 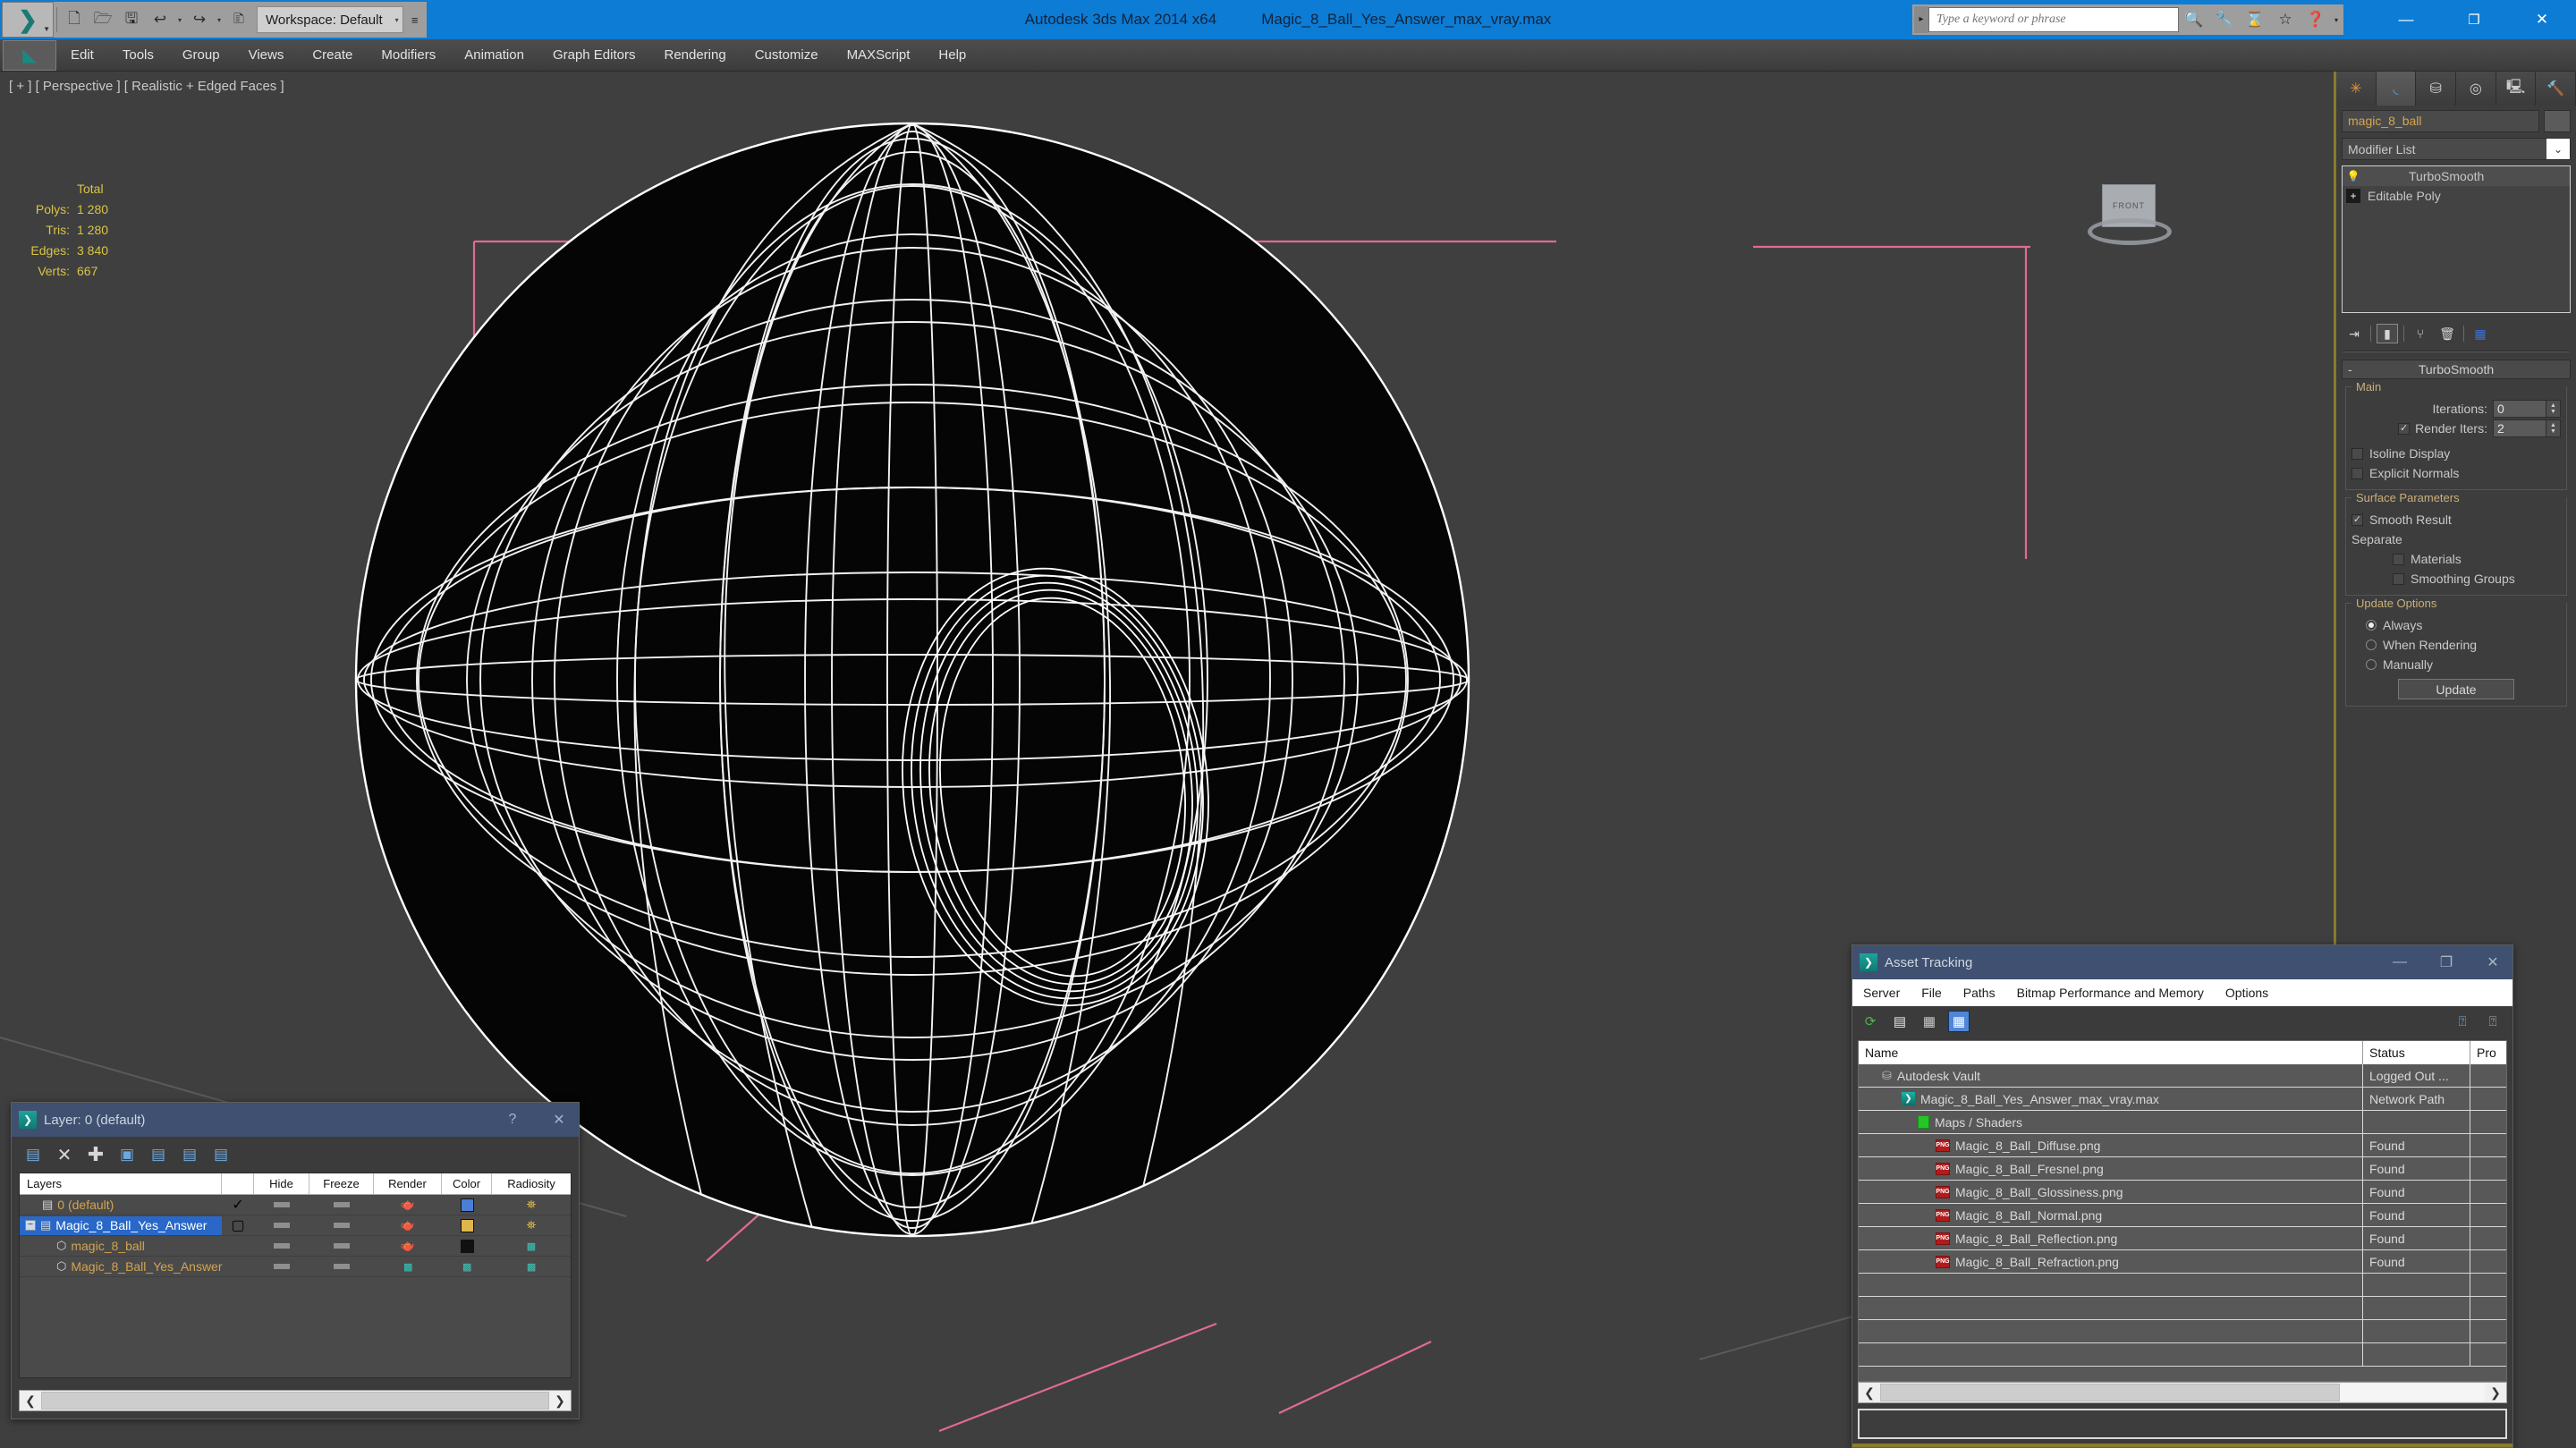 I want to click on search-field, so click(x=2057, y=20).